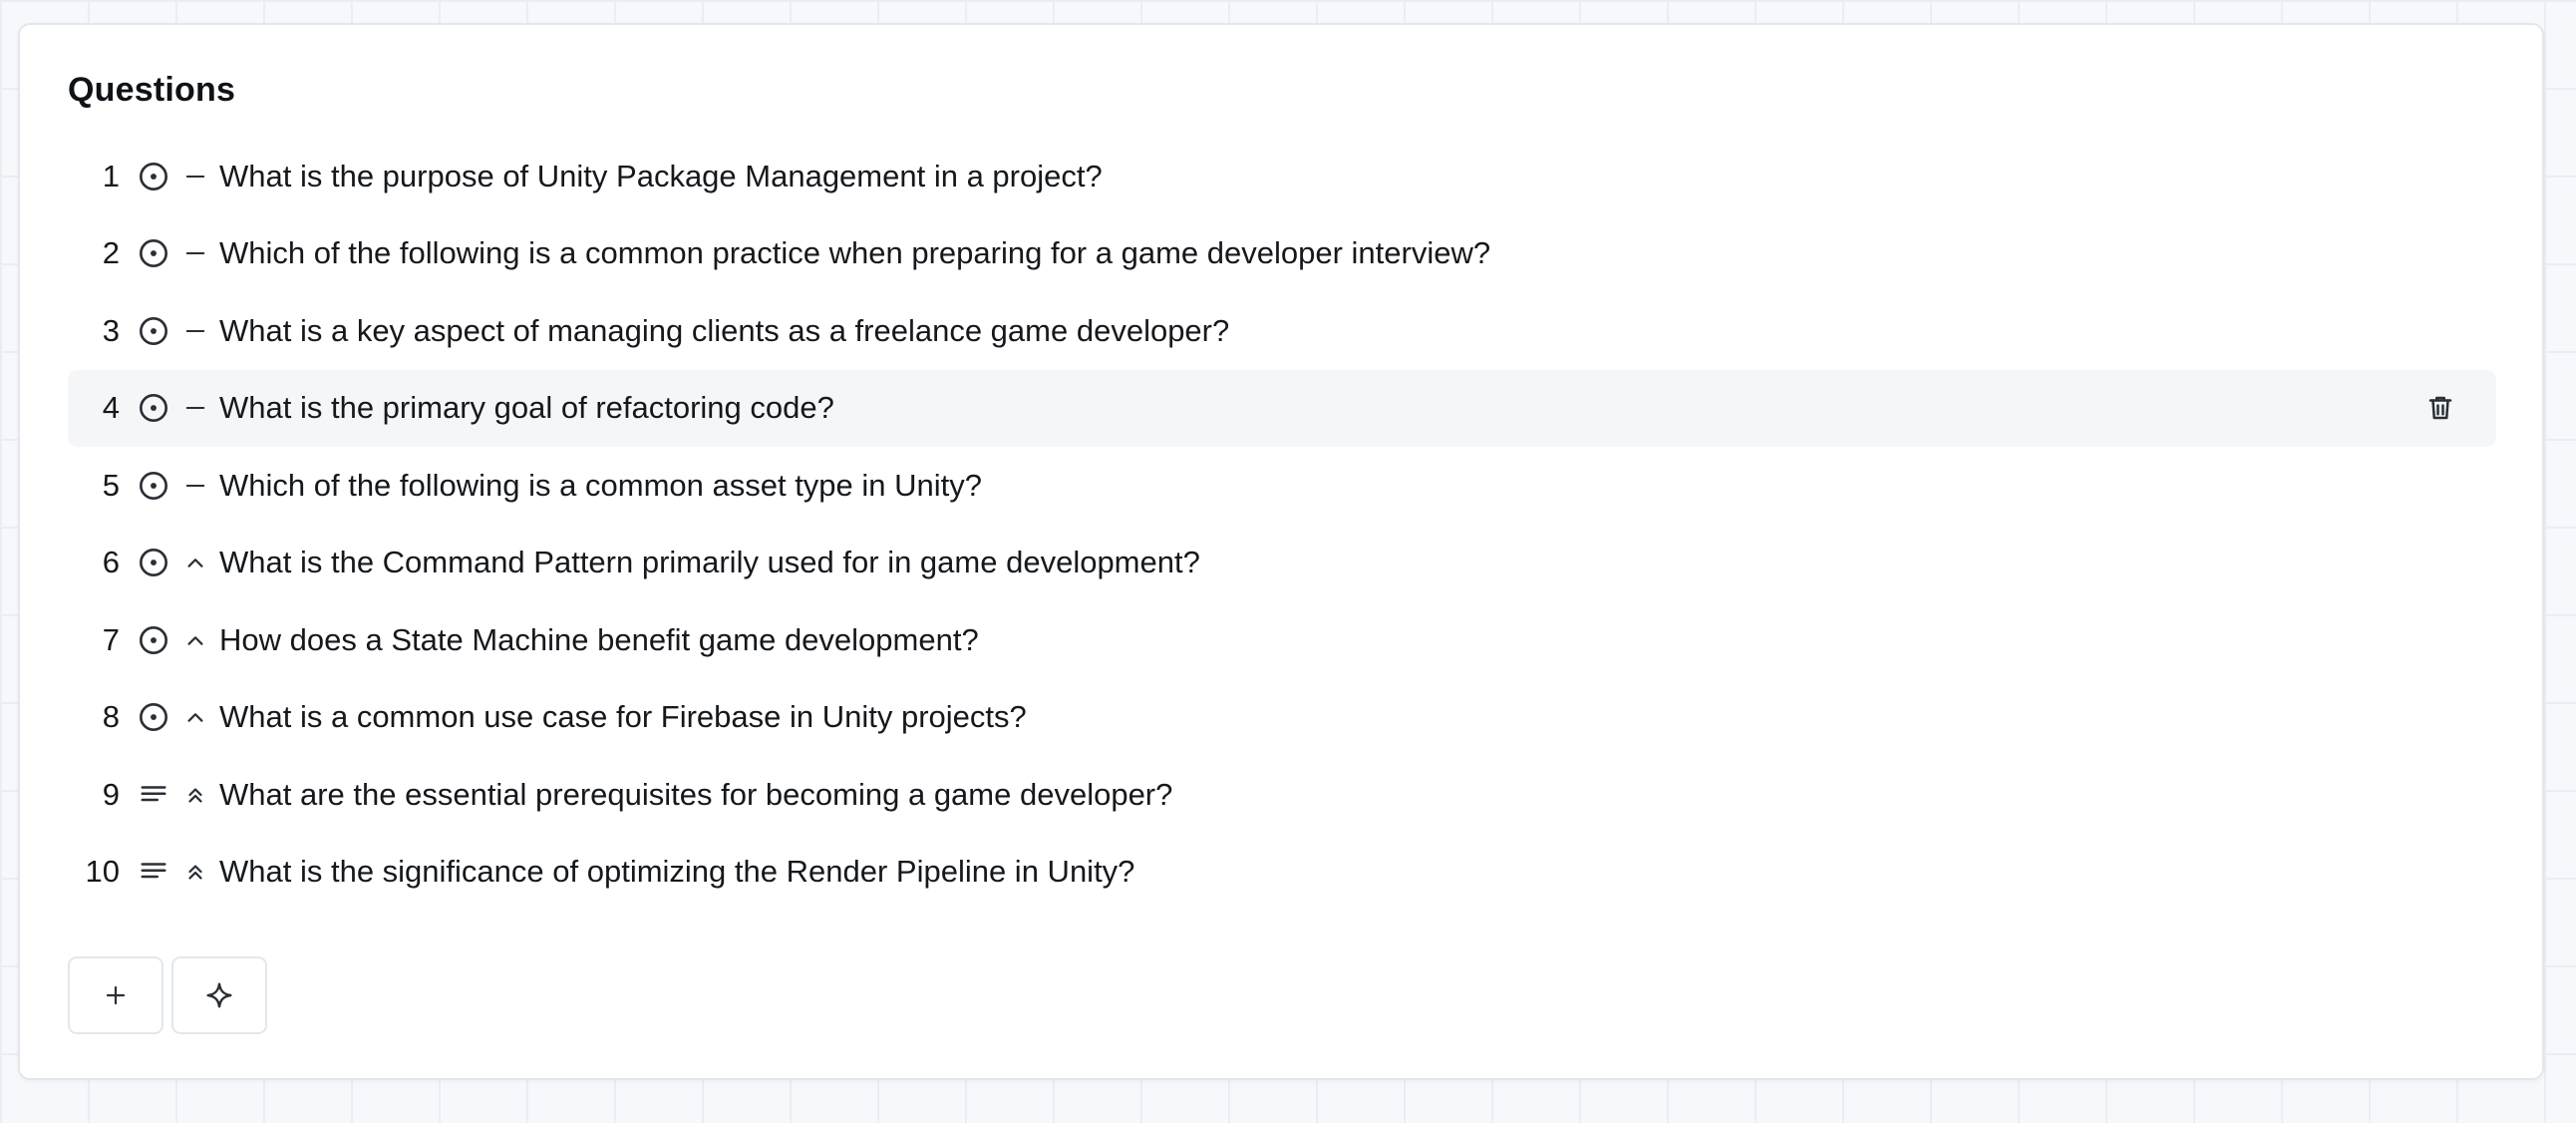 The height and width of the screenshot is (1123, 2576). Describe the element at coordinates (167, 995) in the screenshot. I see `action-bar` at that location.